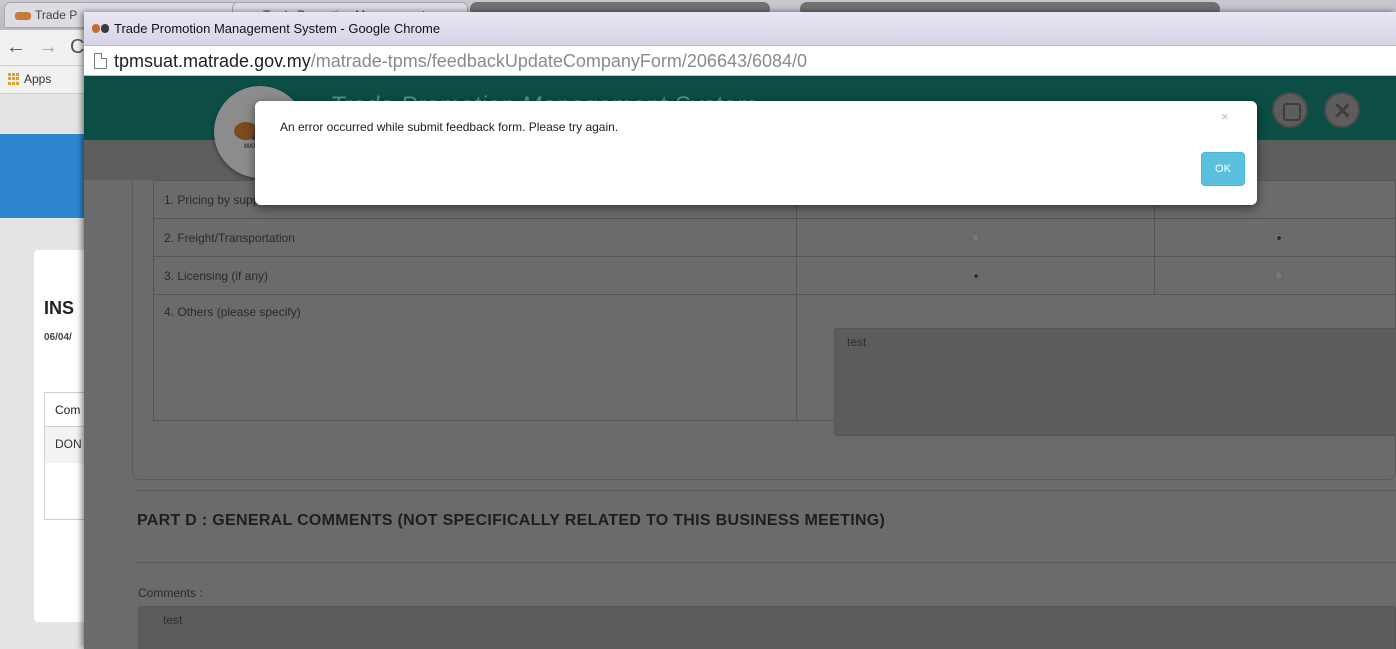 This screenshot has width=1396, height=649. I want to click on background-card-title: INS, so click(59, 308).